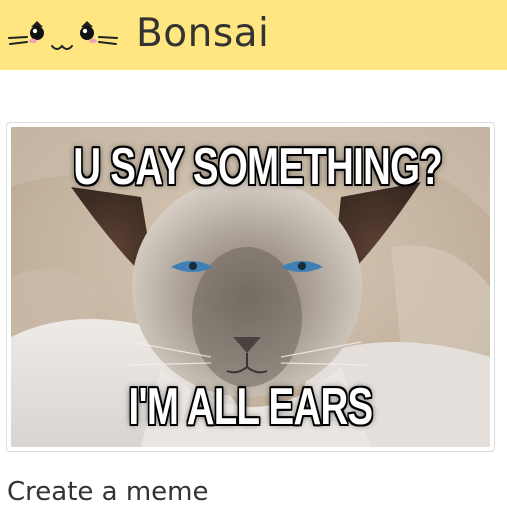 This screenshot has width=507, height=507. I want to click on create-meme-link: Create a meme, so click(108, 490).